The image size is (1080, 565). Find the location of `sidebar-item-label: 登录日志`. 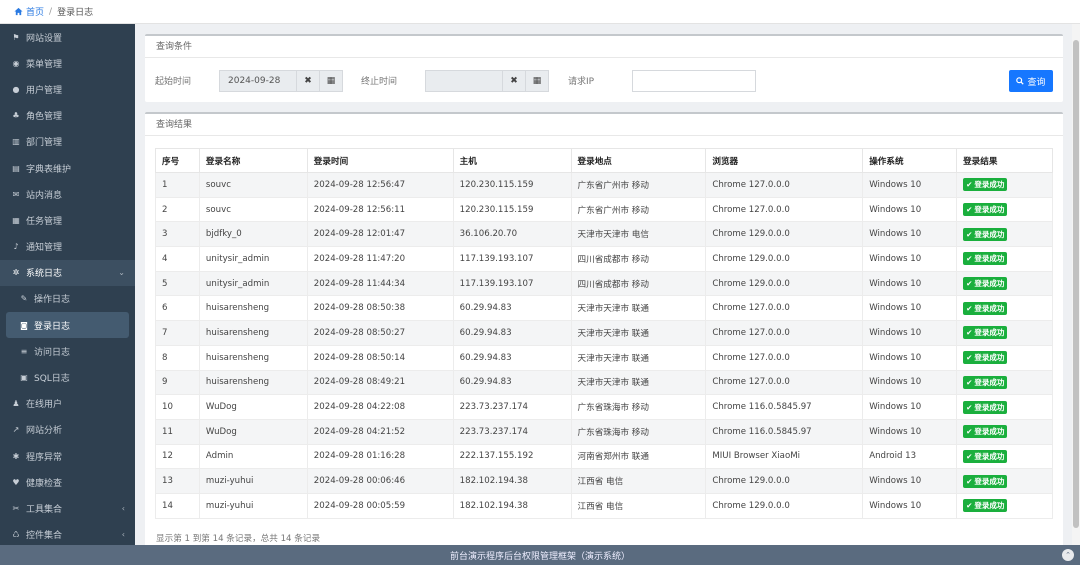

sidebar-item-label: 登录日志 is located at coordinates (52, 326).